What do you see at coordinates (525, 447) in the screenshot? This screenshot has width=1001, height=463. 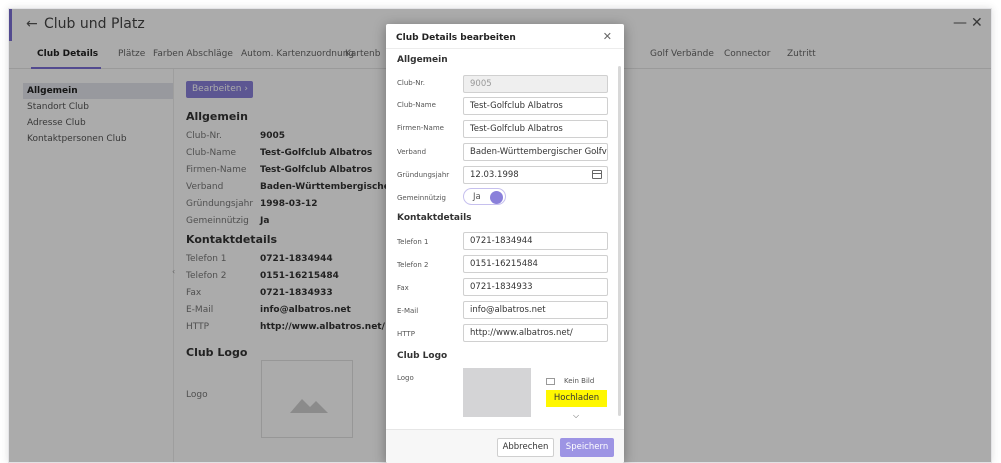 I see `cancel-button: Abbrechen` at bounding box center [525, 447].